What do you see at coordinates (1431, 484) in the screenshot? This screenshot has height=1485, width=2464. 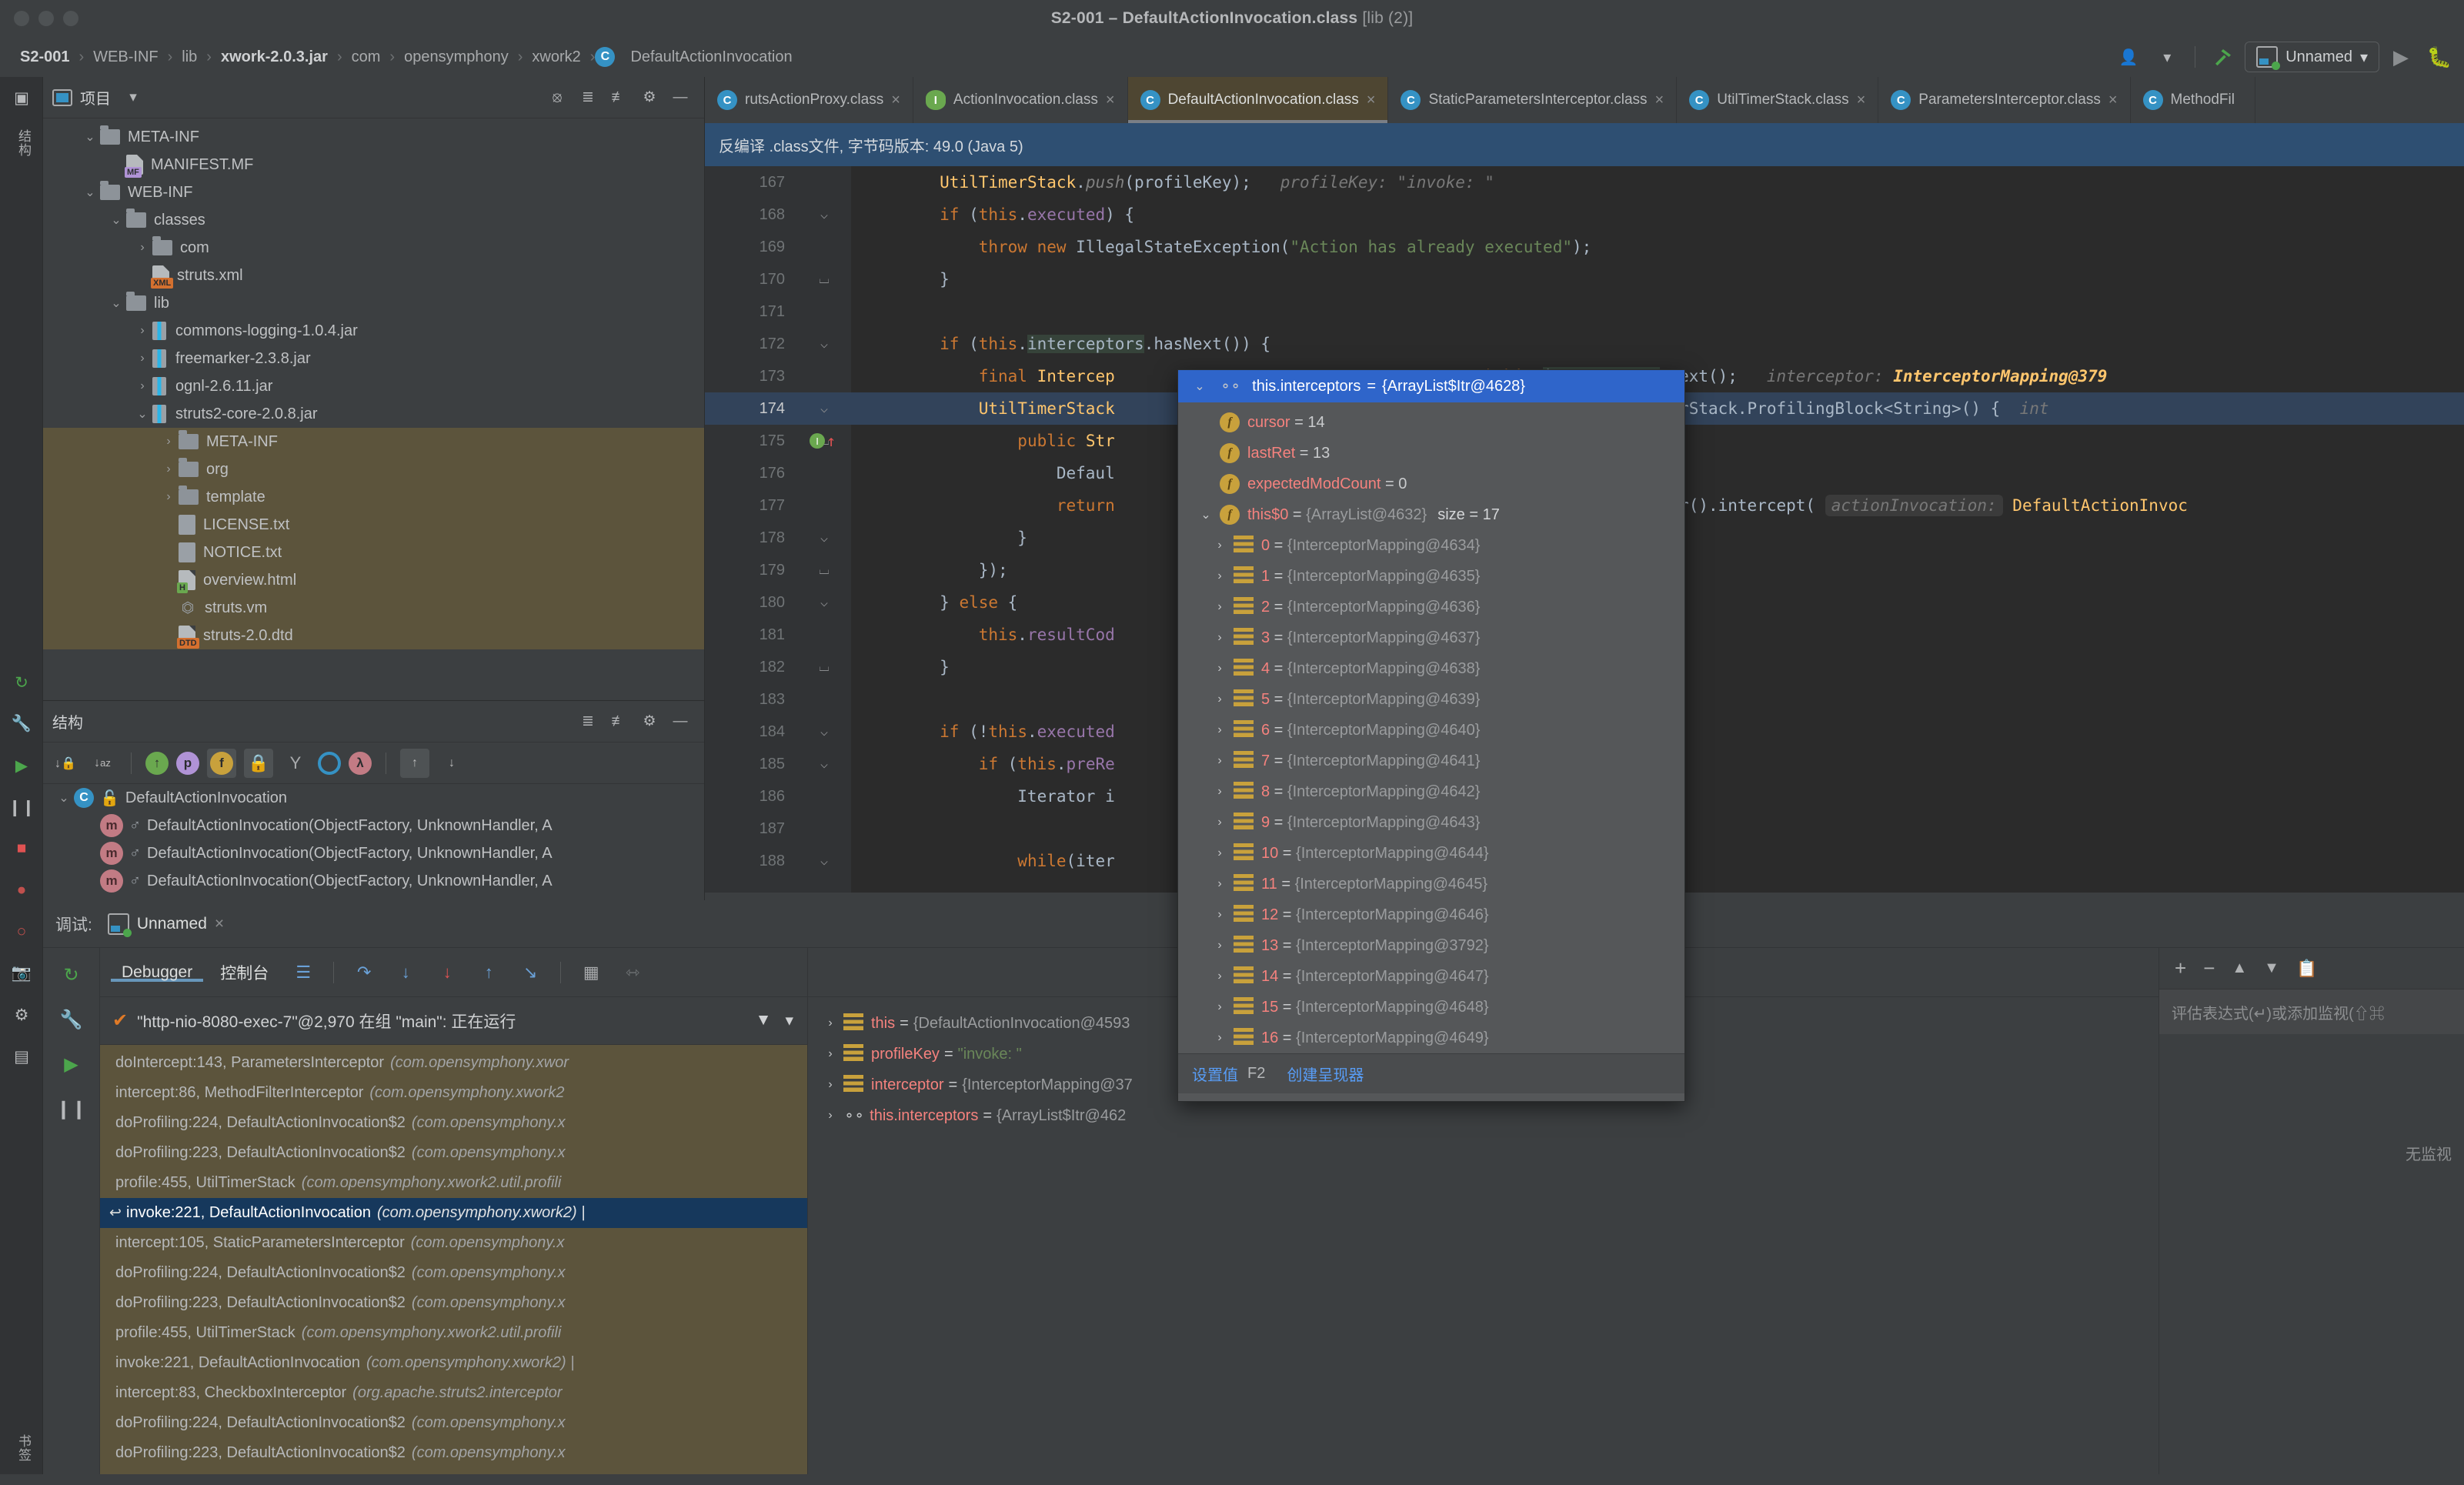 I see `popup-variable-row: ›fexpectedModCount = 0` at bounding box center [1431, 484].